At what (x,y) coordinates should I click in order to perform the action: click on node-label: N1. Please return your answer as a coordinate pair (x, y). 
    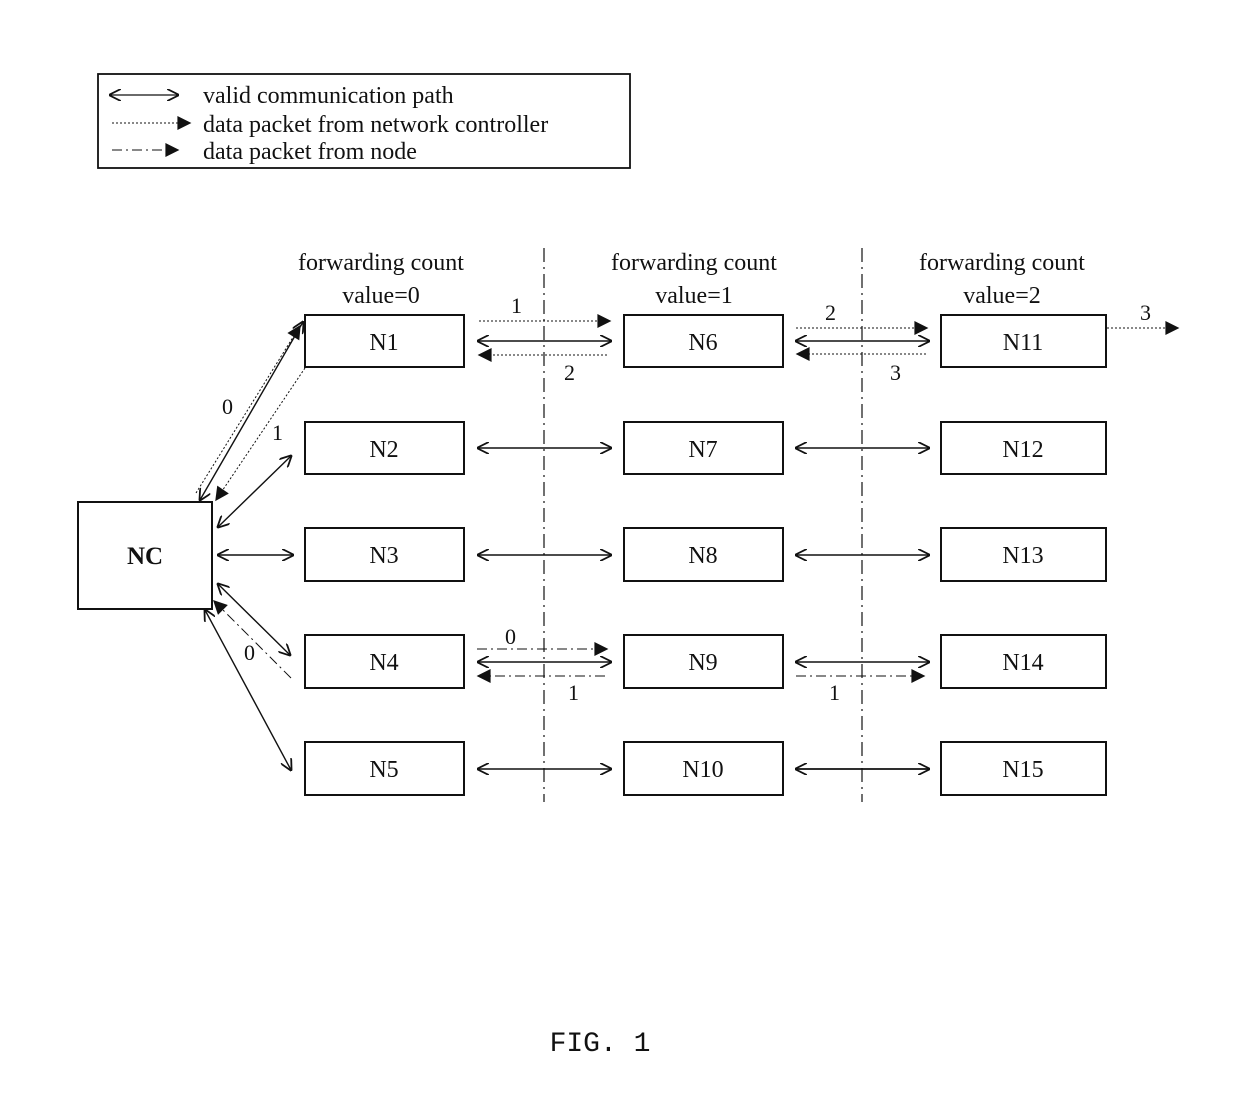
    Looking at the image, I should click on (383, 343).